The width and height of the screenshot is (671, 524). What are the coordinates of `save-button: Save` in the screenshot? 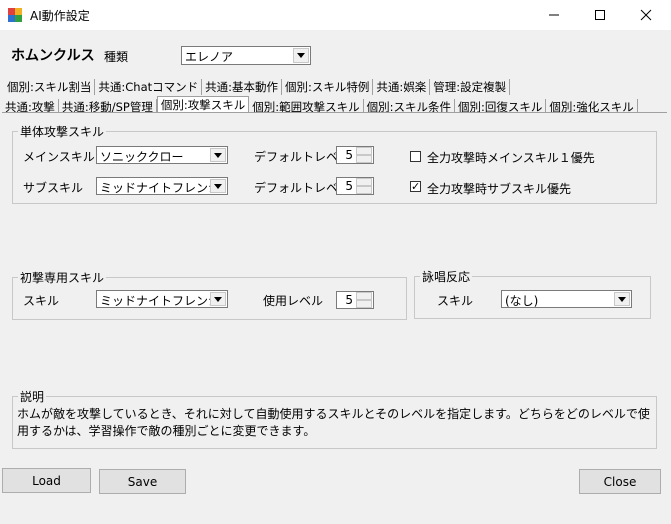 It's located at (142, 481).